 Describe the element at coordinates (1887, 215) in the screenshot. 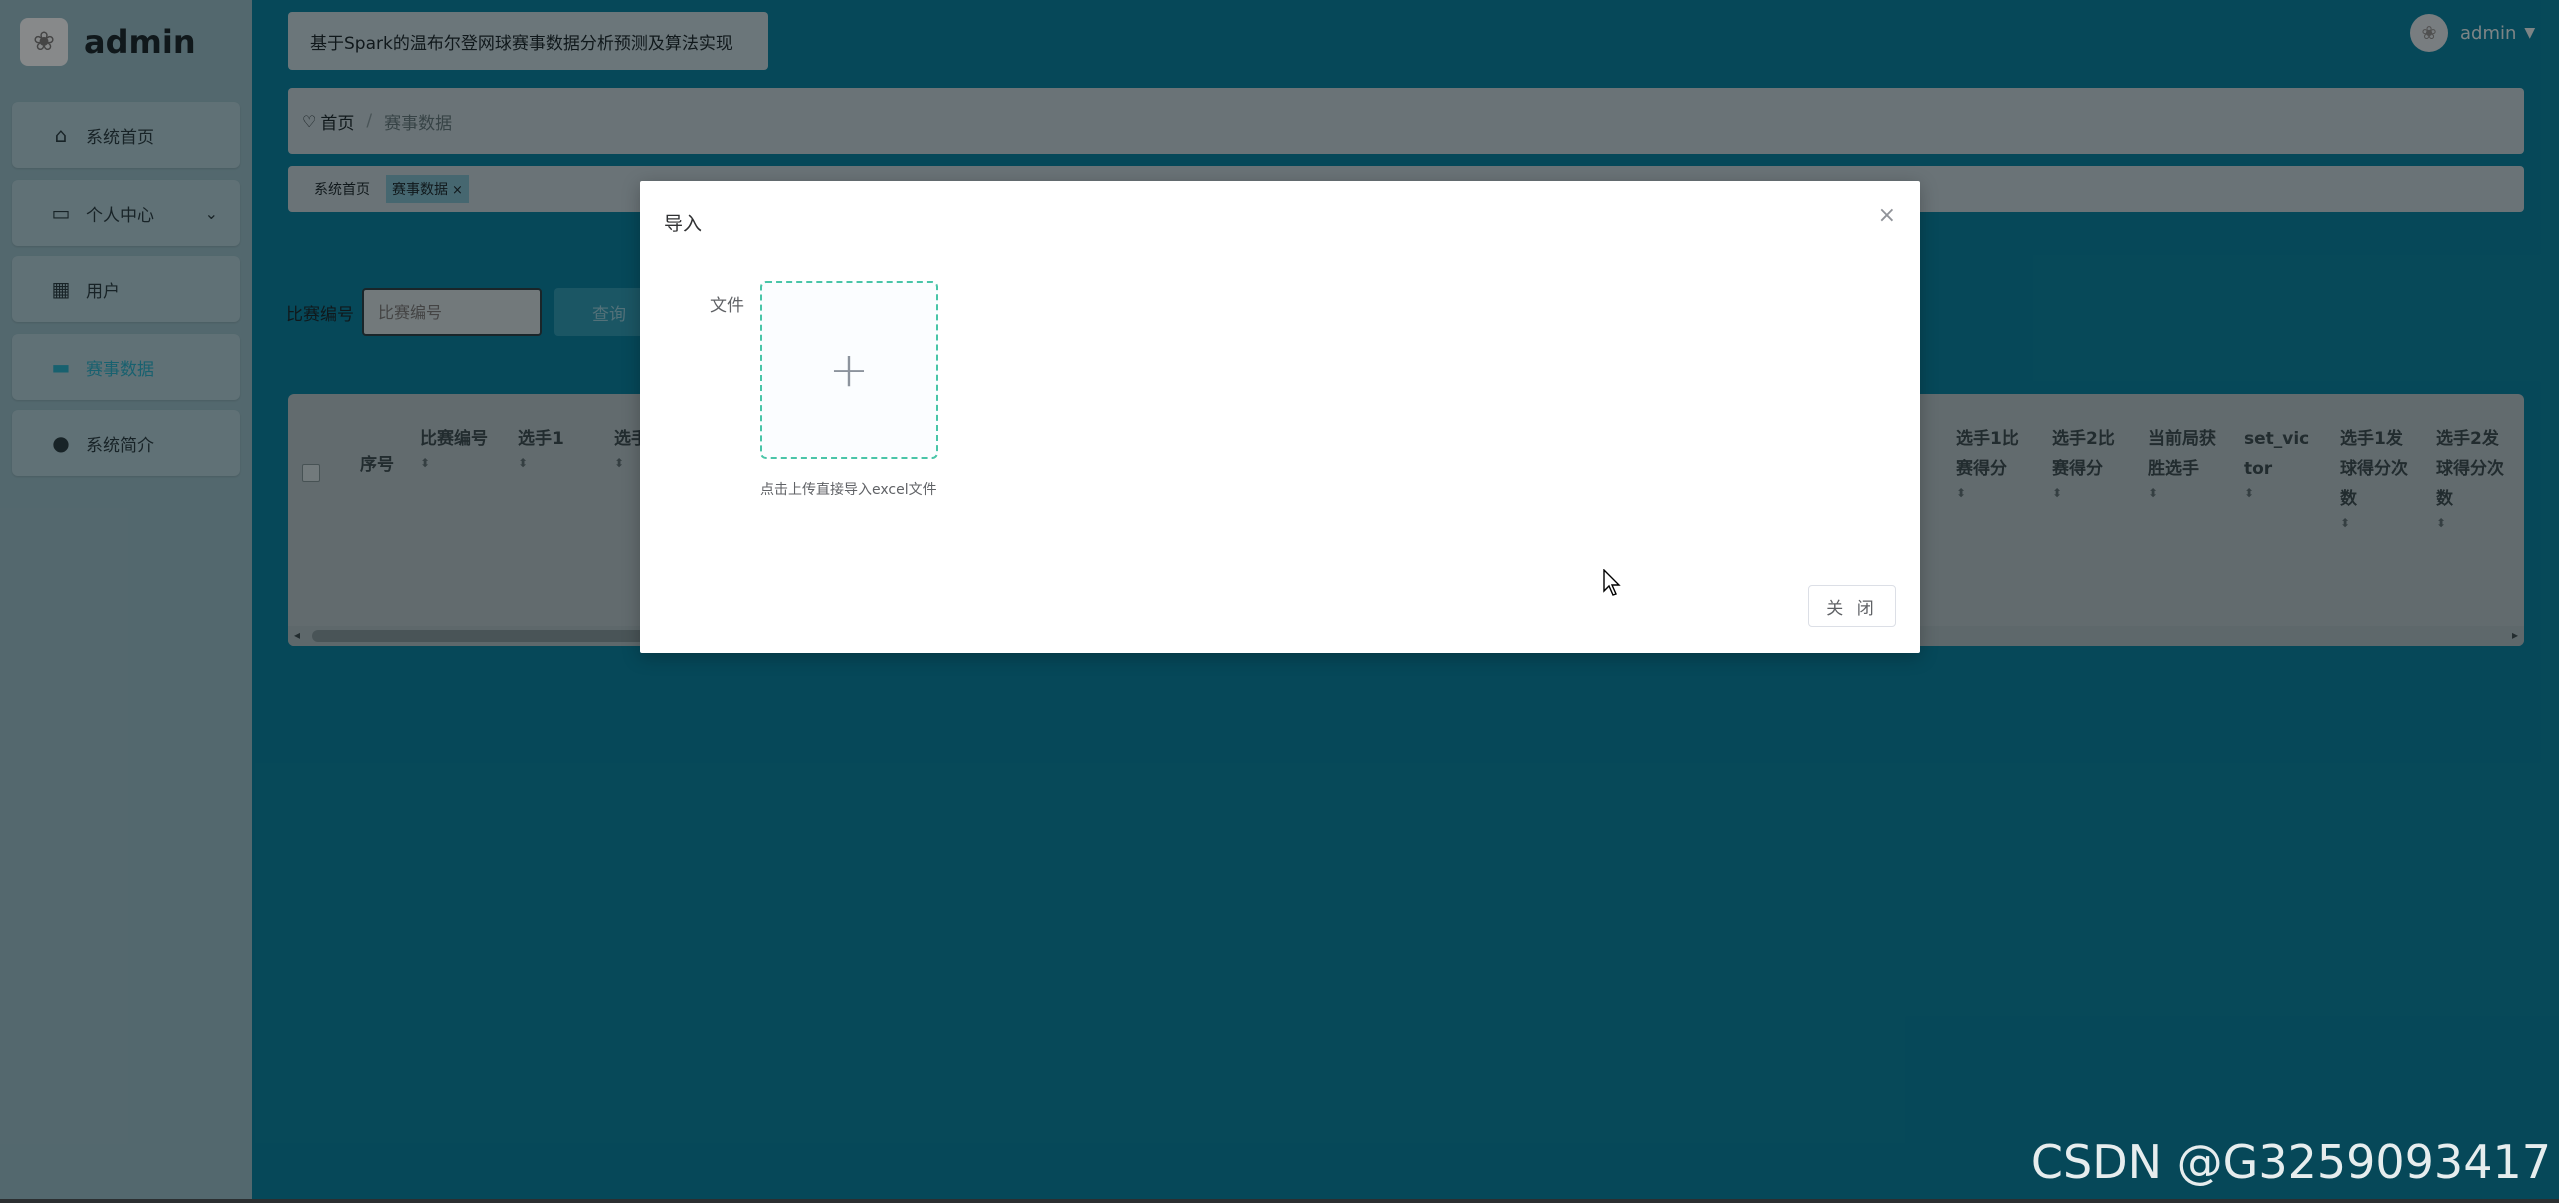

I see `close-icon: ×` at that location.